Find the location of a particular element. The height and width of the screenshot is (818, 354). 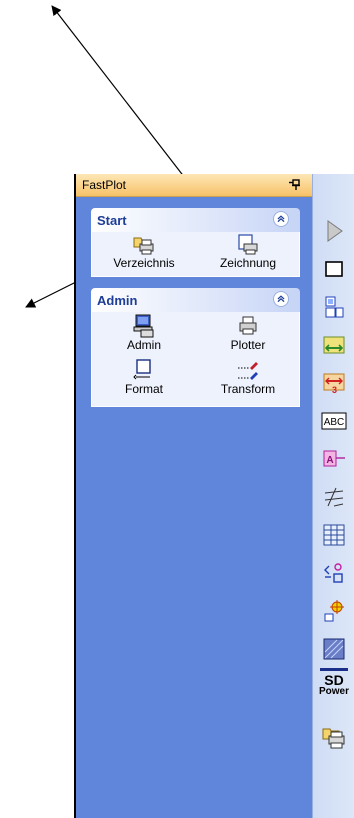

tool-label-zeichnung: Zeichnung is located at coordinates (248, 263).